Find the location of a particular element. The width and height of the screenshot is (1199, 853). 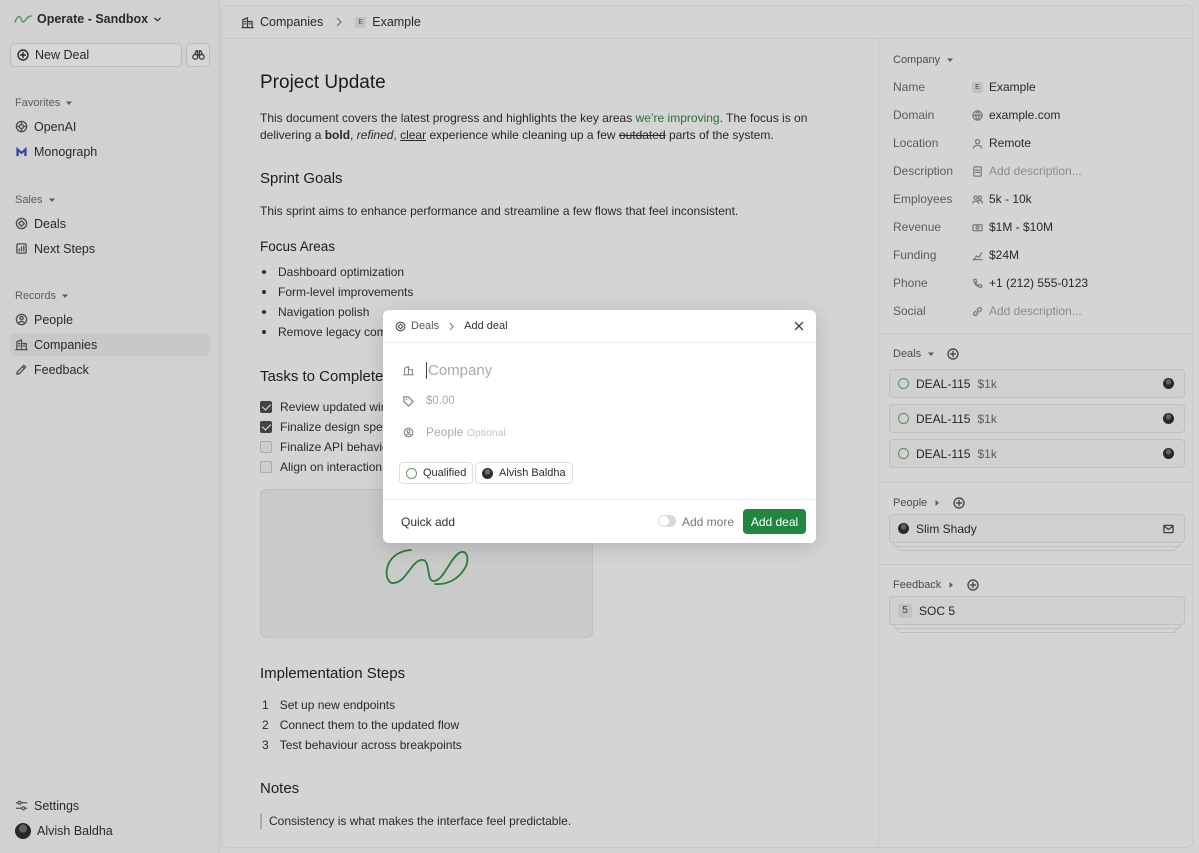

person-circle-icon is located at coordinates (408, 432).